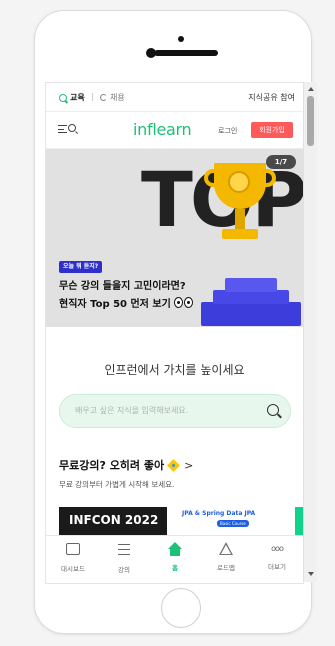  I want to click on tab-education: 교육, so click(72, 97).